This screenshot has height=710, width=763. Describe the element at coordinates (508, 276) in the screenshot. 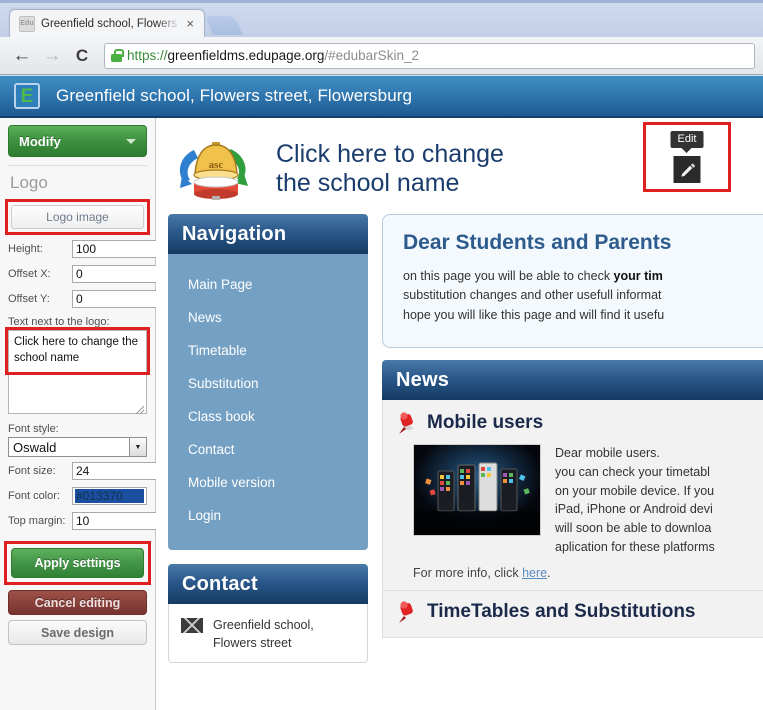

I see `welcome-line-1a: on this page you will be able to check` at that location.